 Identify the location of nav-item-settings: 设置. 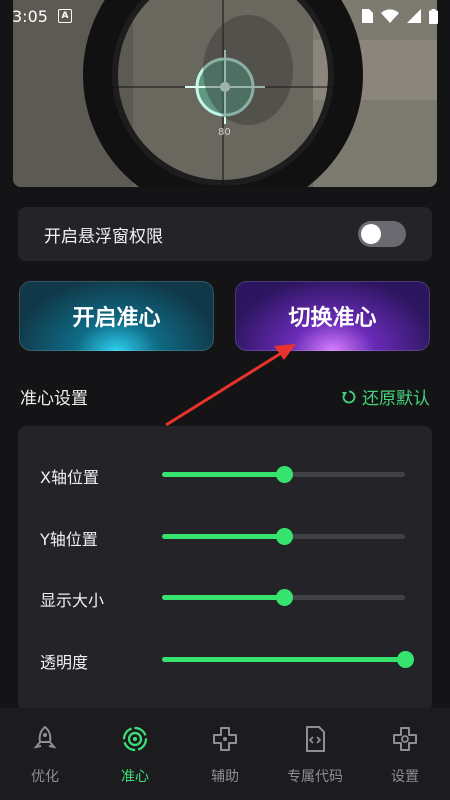
(405, 747).